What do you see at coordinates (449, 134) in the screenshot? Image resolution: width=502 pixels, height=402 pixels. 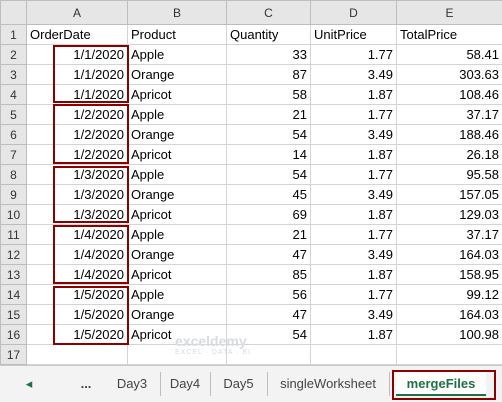 I see `cell: 188.46` at bounding box center [449, 134].